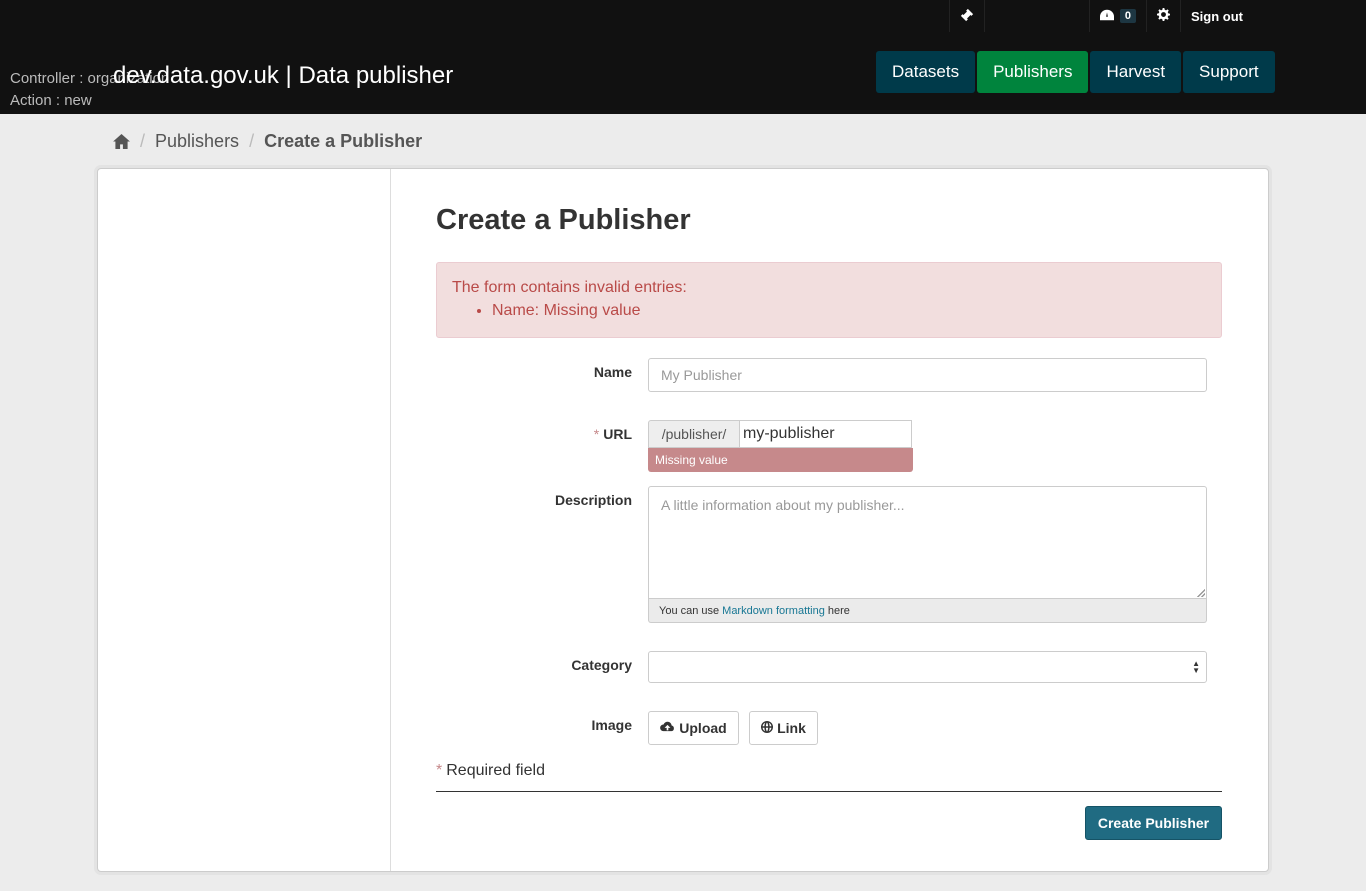  I want to click on error-item: Name: Missing value, so click(849, 311).